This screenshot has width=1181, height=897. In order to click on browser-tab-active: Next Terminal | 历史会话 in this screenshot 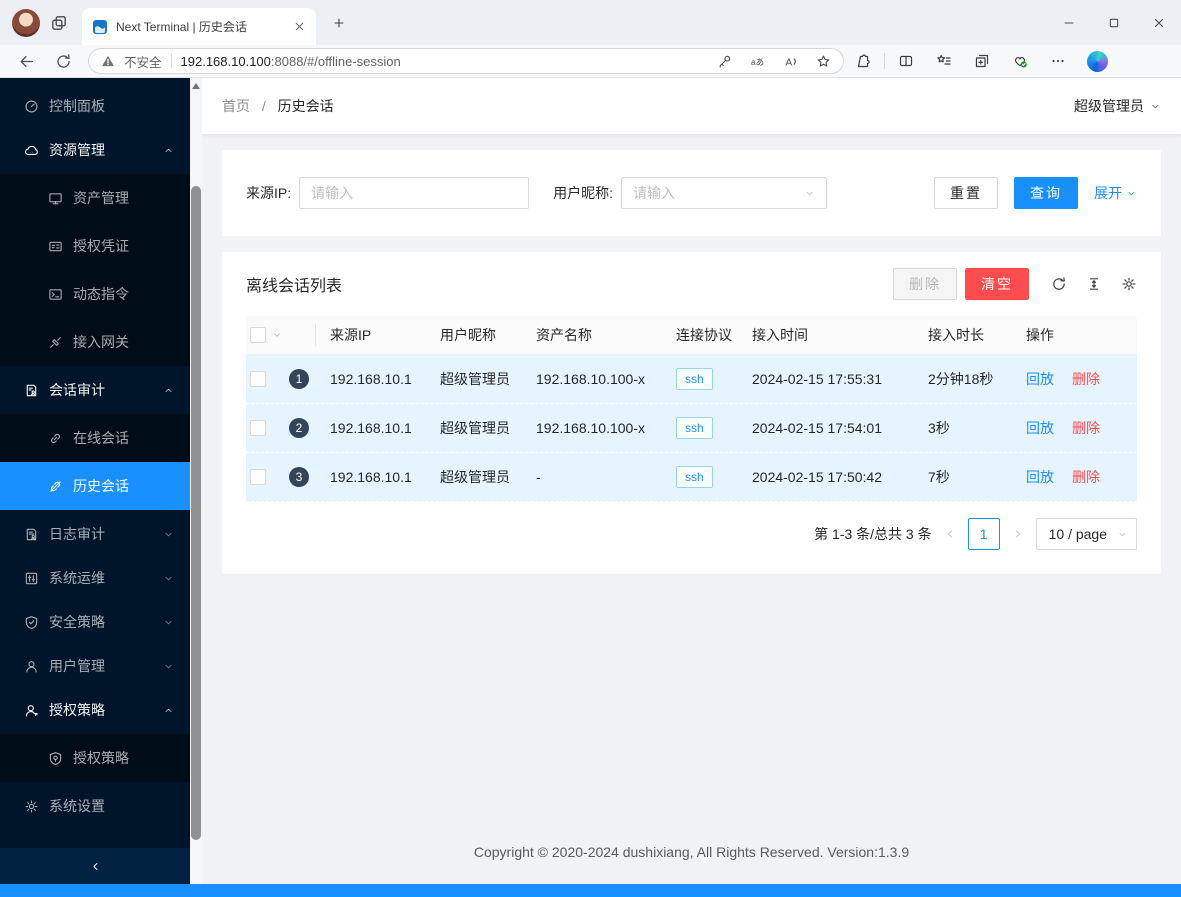, I will do `click(199, 26)`.